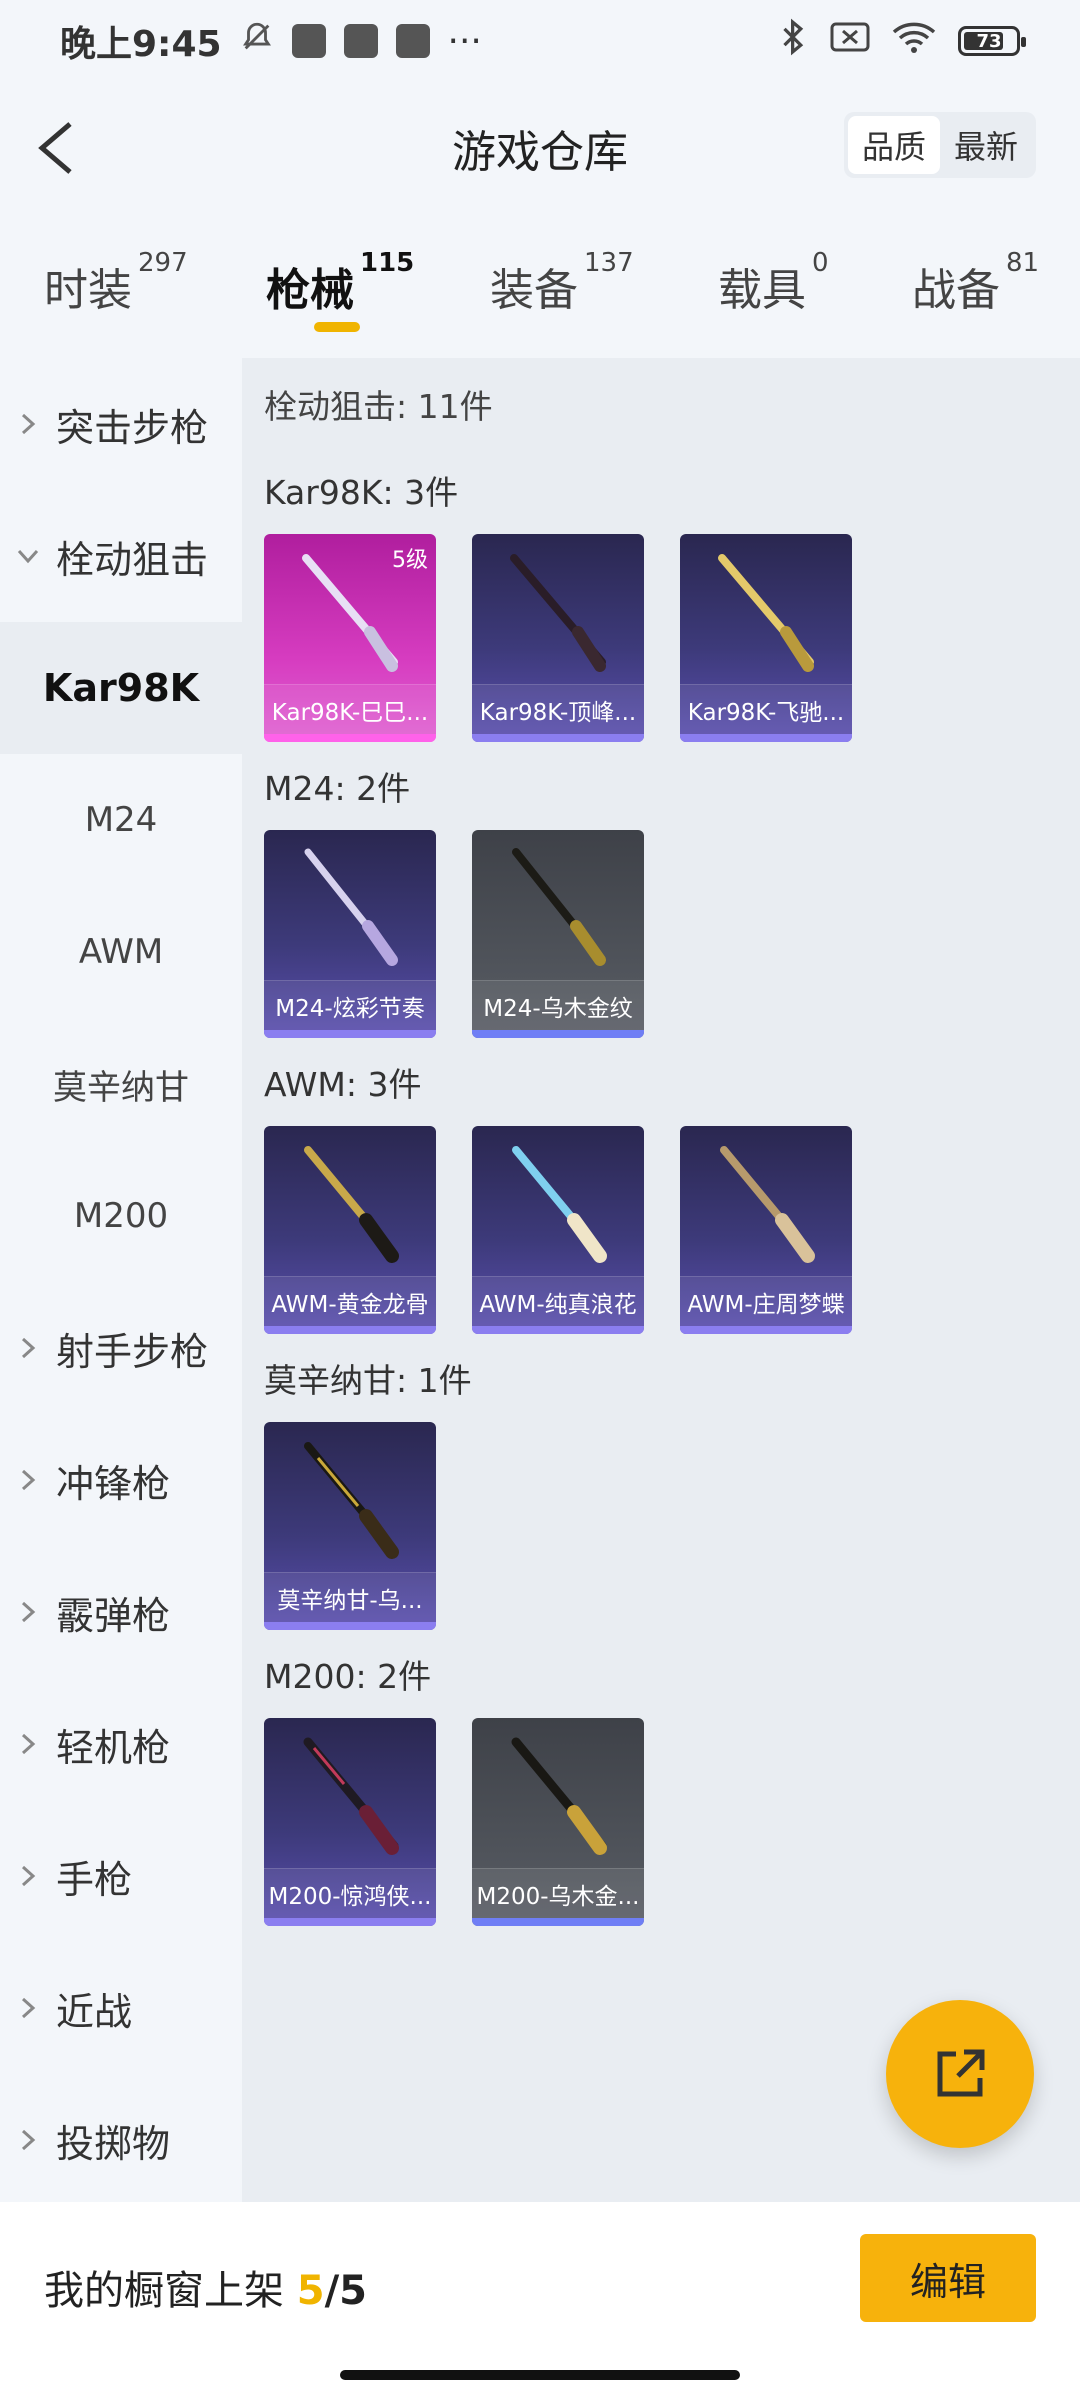 The width and height of the screenshot is (1080, 2400). What do you see at coordinates (956, 290) in the screenshot?
I see `tab-label: 战备` at bounding box center [956, 290].